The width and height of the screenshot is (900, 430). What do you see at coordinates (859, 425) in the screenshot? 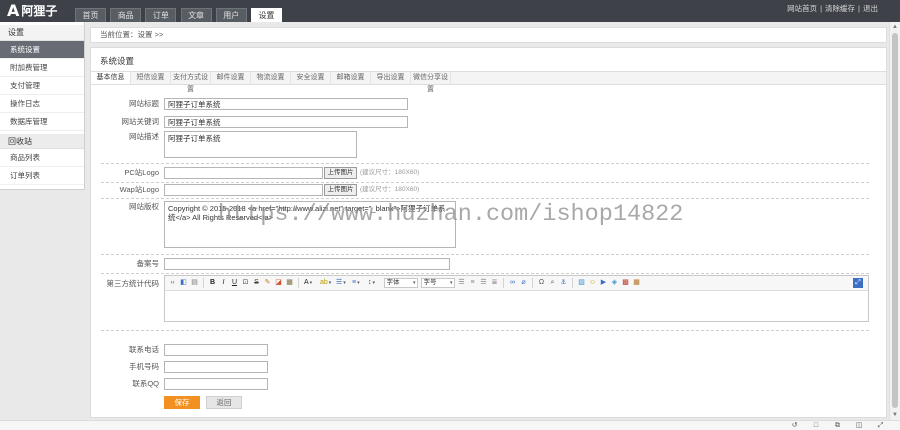
I see `split-view-icon: ◫` at bounding box center [859, 425].